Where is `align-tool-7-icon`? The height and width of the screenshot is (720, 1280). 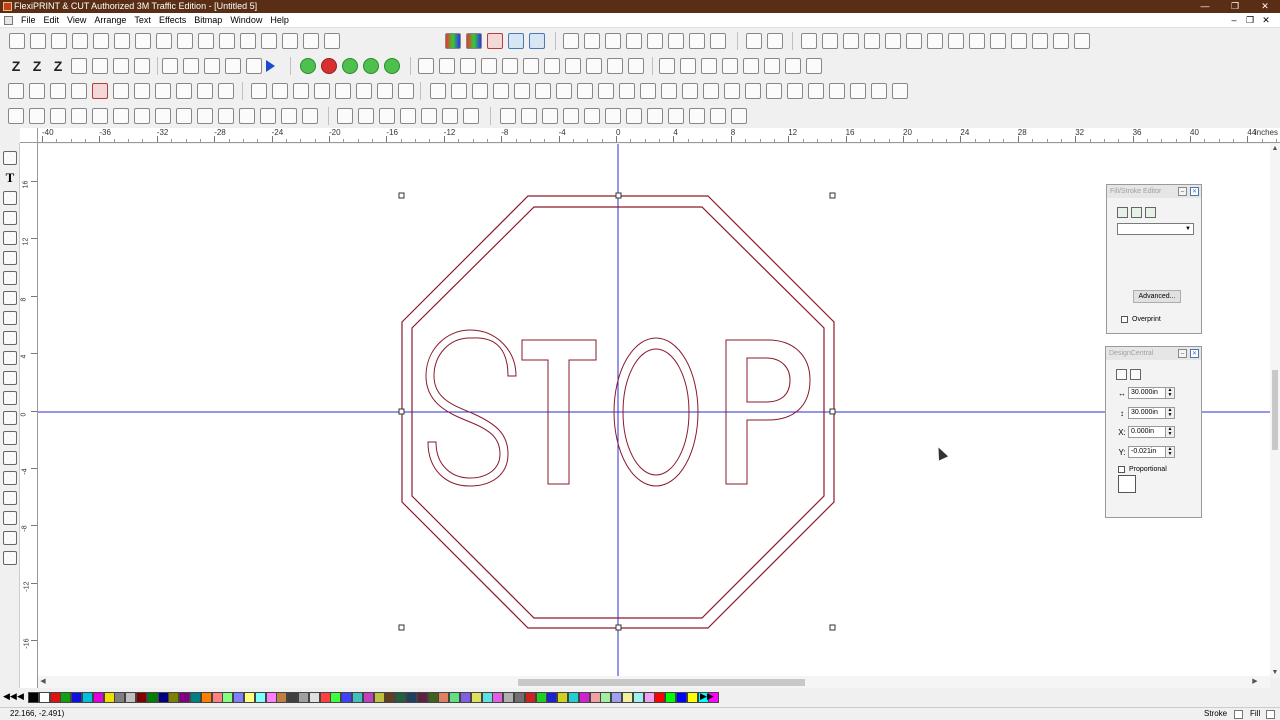 align-tool-7-icon is located at coordinates (142, 116).